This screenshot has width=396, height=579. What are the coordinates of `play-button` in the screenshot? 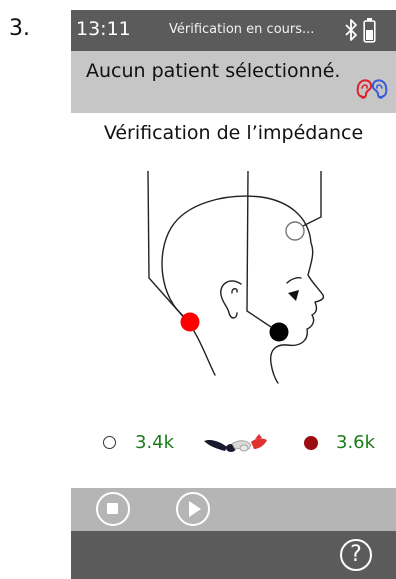 It's located at (193, 509).